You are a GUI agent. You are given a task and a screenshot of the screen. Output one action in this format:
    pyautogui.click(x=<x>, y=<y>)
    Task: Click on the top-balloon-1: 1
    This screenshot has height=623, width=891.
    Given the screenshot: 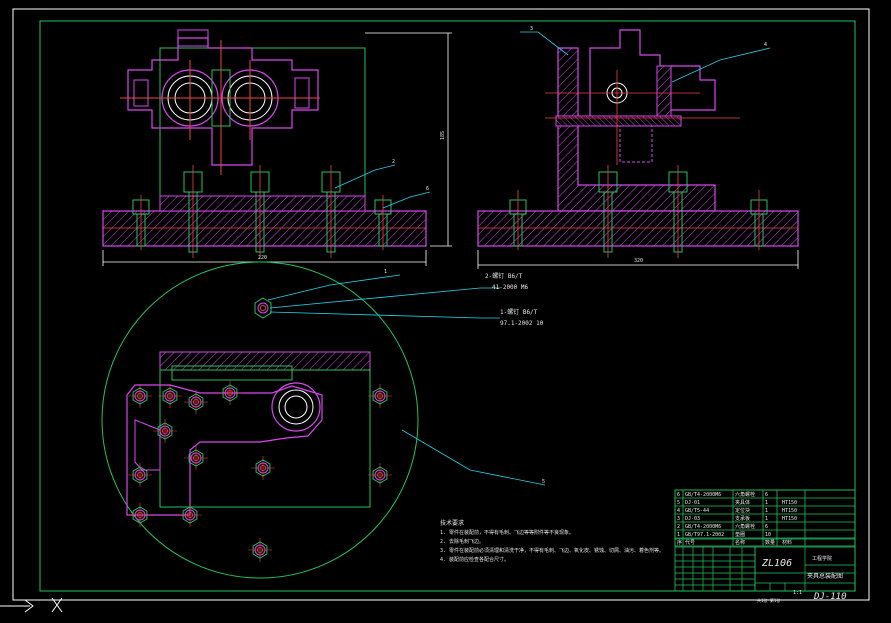 What is the action you would take?
    pyautogui.click(x=385, y=272)
    